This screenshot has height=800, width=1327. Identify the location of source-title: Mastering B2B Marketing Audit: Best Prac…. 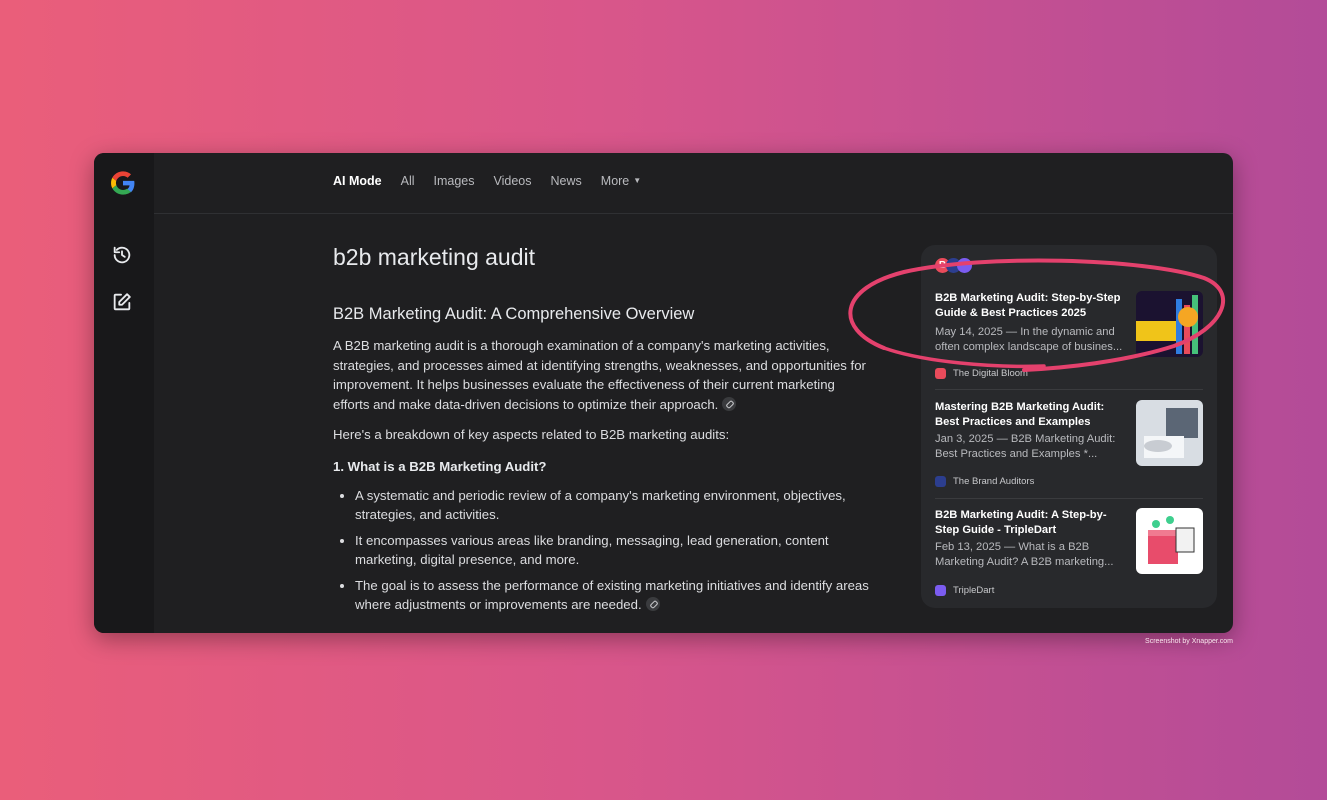
(1020, 414).